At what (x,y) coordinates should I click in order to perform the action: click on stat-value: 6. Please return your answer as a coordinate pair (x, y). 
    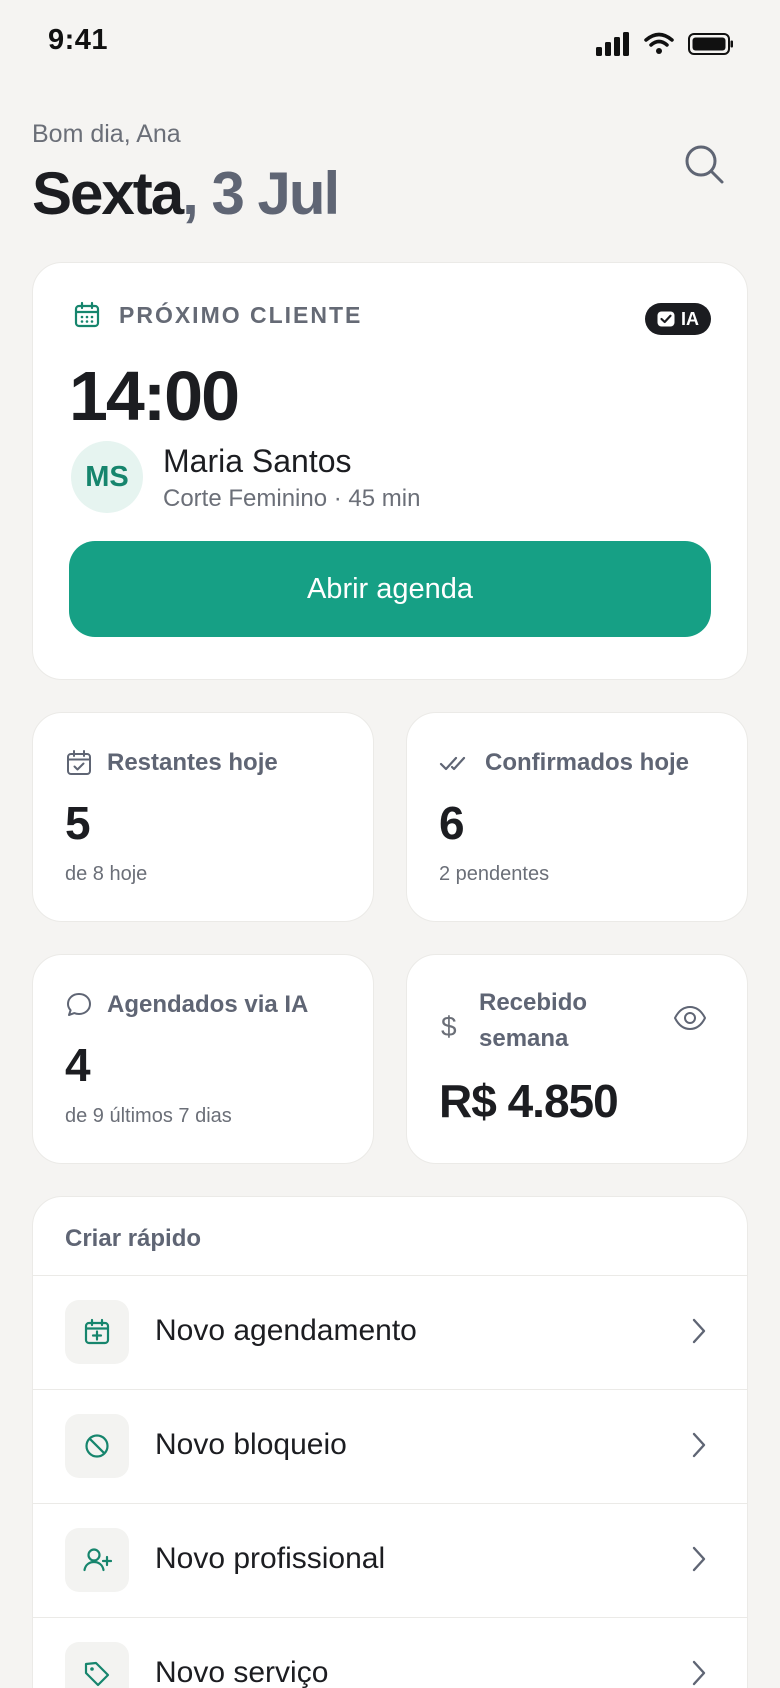
    Looking at the image, I should click on (452, 823).